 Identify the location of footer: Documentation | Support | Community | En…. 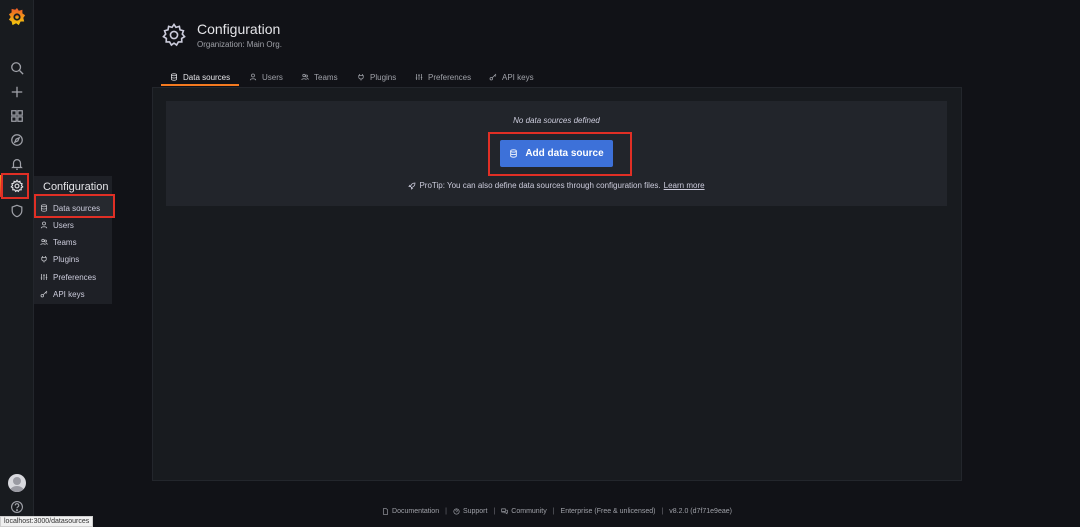
(557, 511).